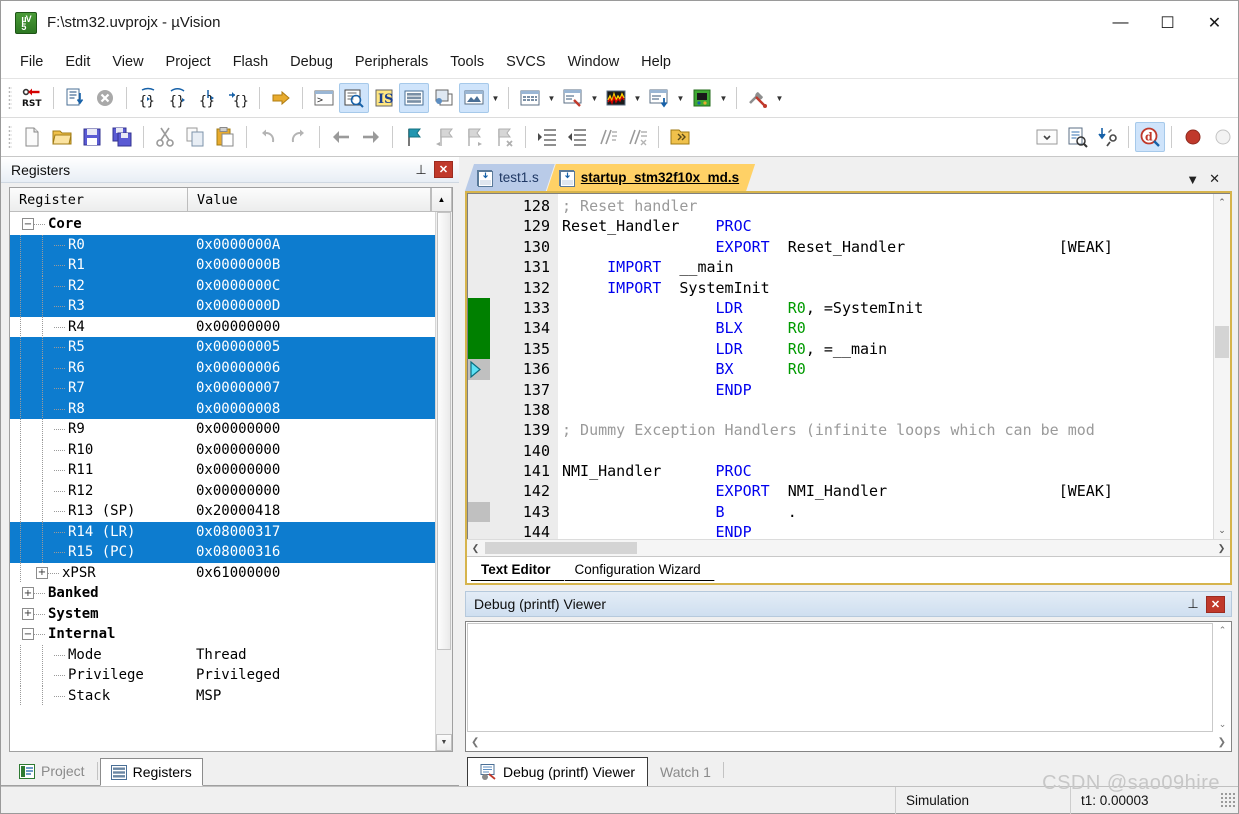 This screenshot has height=814, width=1239. What do you see at coordinates (354, 98) in the screenshot?
I see `disassembly-window-icon` at bounding box center [354, 98].